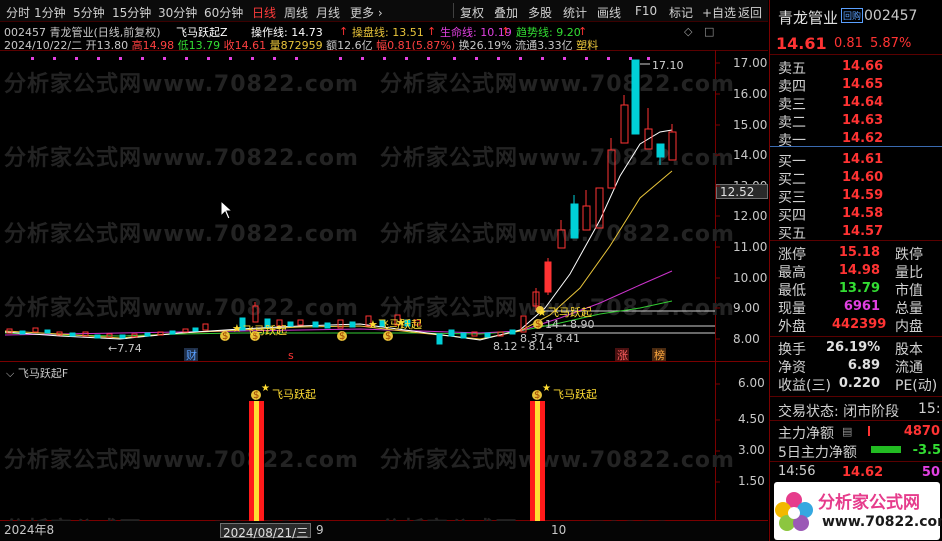  What do you see at coordinates (792, 162) in the screenshot?
I see `bid-label: 买一` at bounding box center [792, 162].